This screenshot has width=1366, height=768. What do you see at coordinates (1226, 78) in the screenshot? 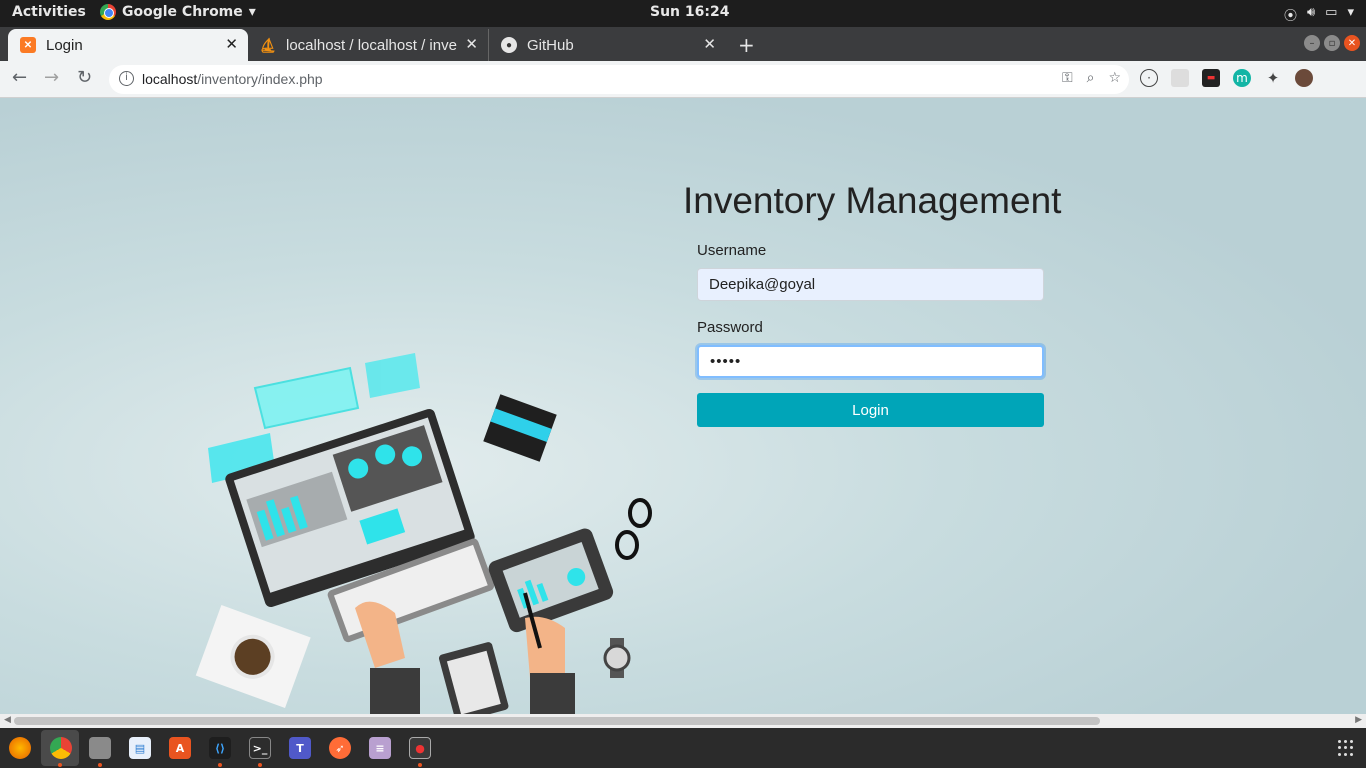
I see `extensions-area: · ▬ m ✦` at bounding box center [1226, 78].